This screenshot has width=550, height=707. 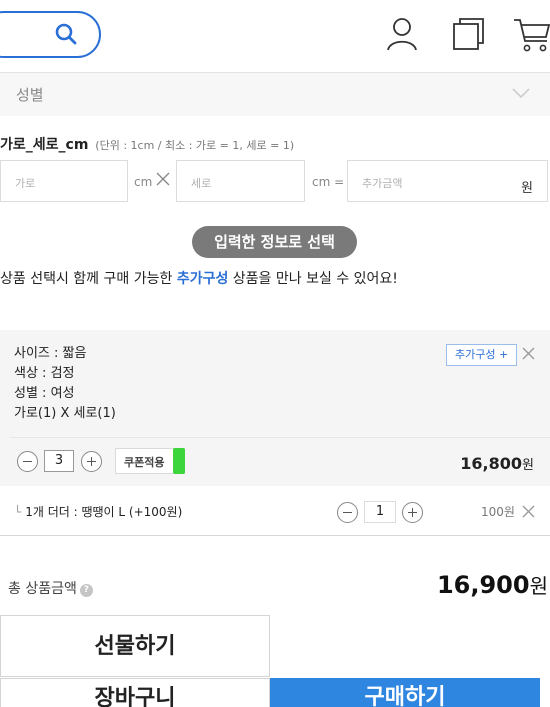 What do you see at coordinates (44, 145) in the screenshot?
I see `size-input-label: 가로_세로_cm` at bounding box center [44, 145].